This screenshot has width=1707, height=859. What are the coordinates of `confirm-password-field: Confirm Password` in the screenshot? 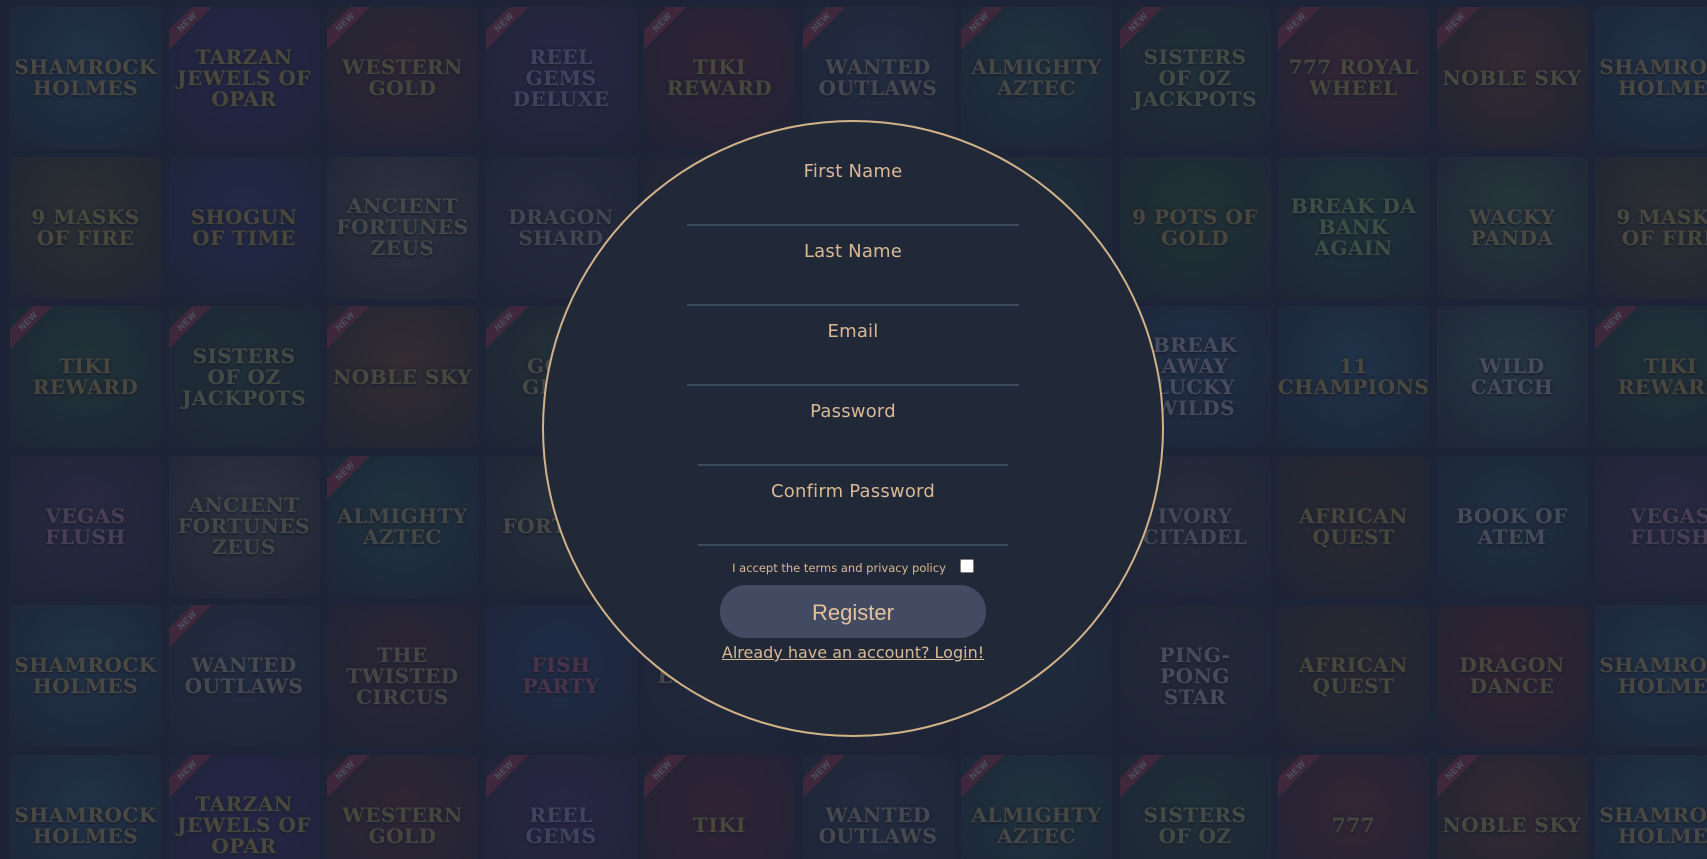 It's located at (855, 513).